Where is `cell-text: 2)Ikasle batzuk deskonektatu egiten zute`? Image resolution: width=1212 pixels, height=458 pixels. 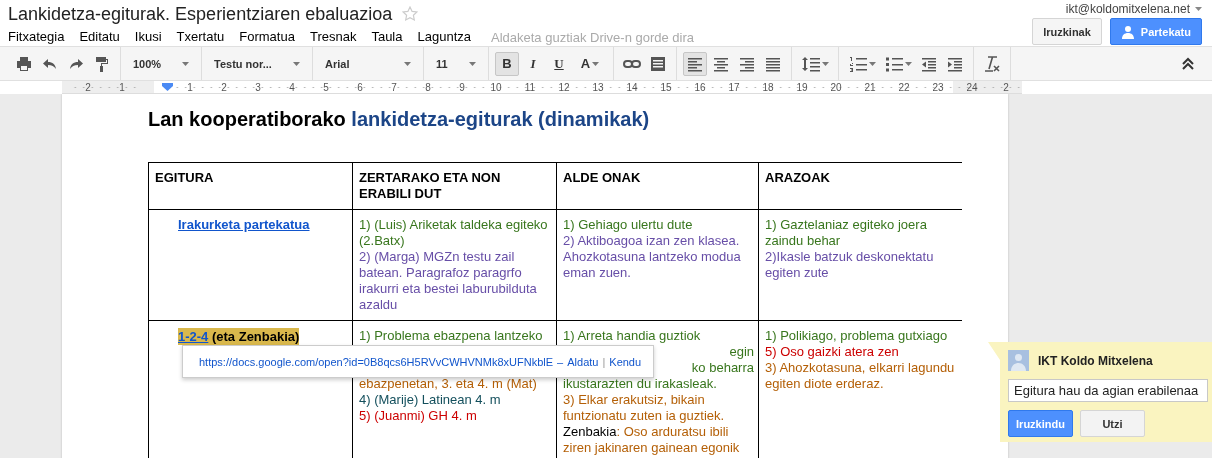 cell-text: 2)Ikasle batzuk deskonektatu egiten zute is located at coordinates (850, 265).